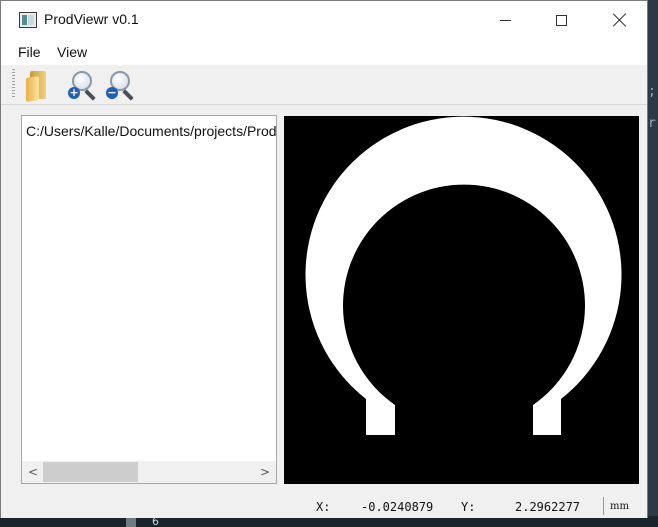  What do you see at coordinates (548, 507) in the screenshot?
I see `status-y-value: 2.2962277` at bounding box center [548, 507].